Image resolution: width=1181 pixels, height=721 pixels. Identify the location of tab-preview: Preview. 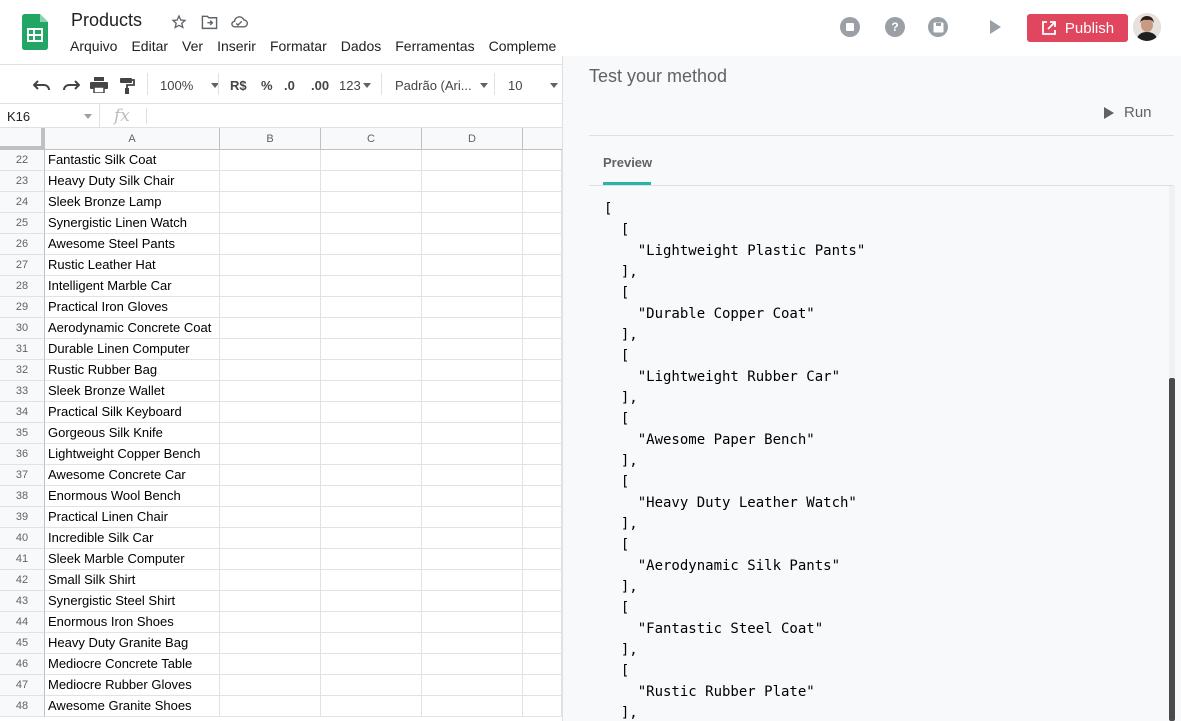
(627, 162).